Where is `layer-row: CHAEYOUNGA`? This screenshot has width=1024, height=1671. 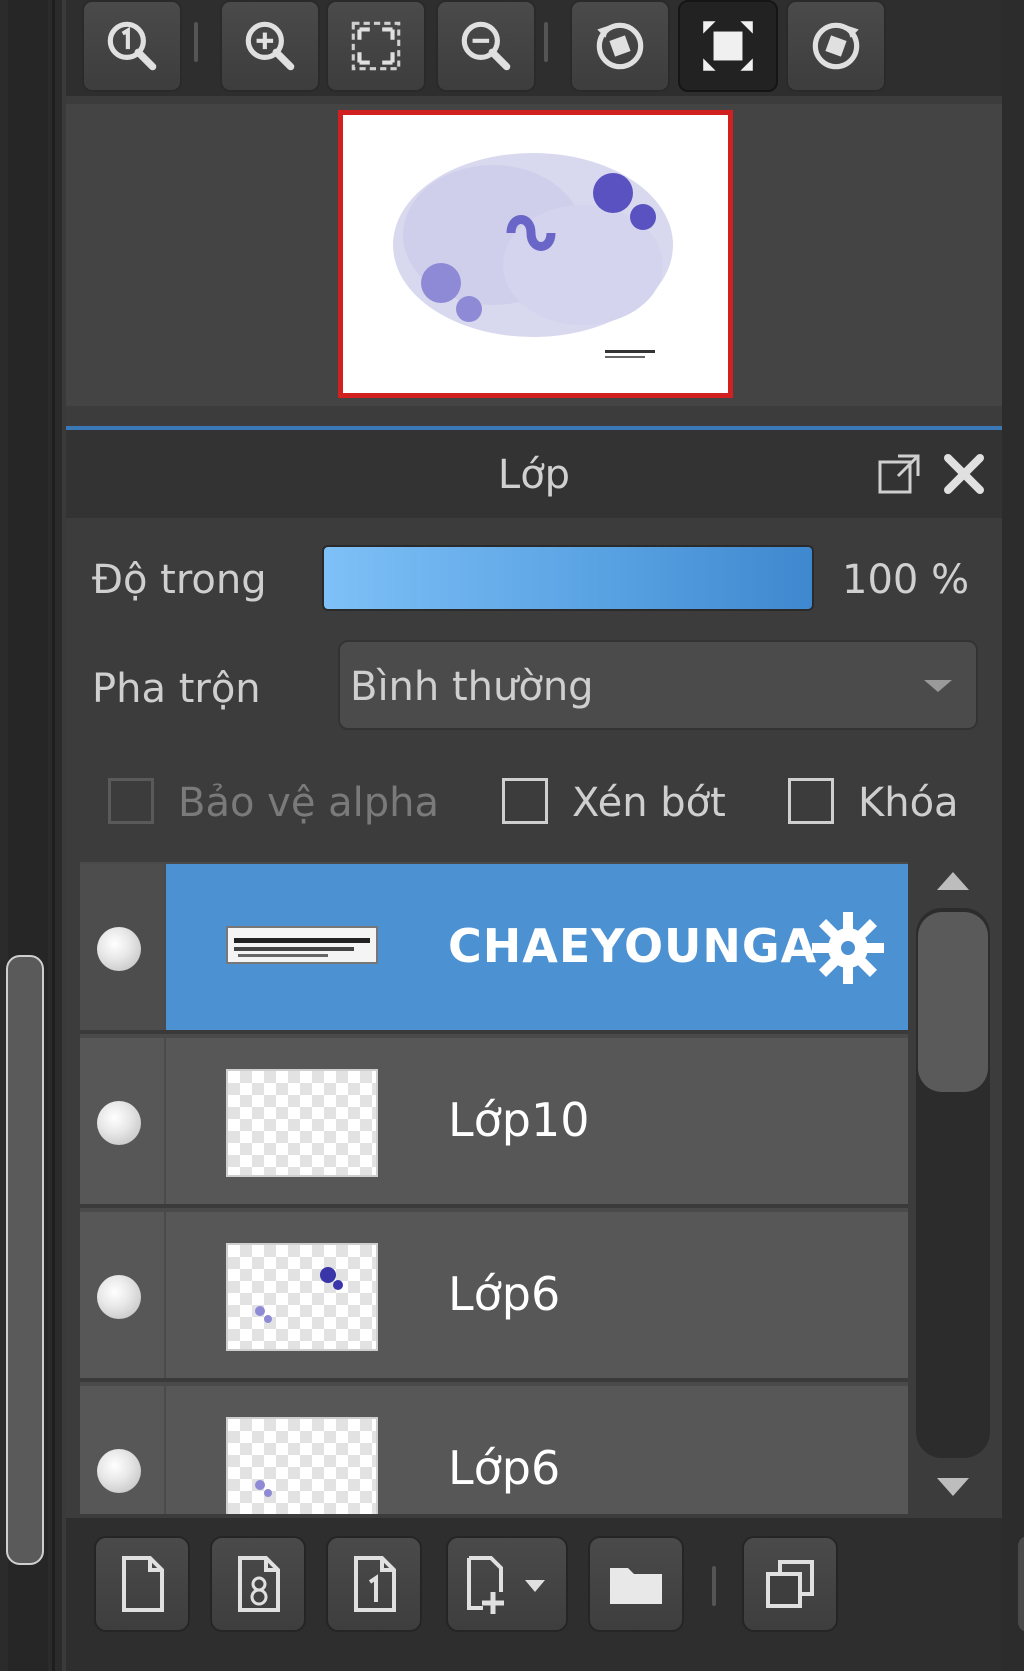
layer-row: CHAEYOUNGA is located at coordinates (494, 949).